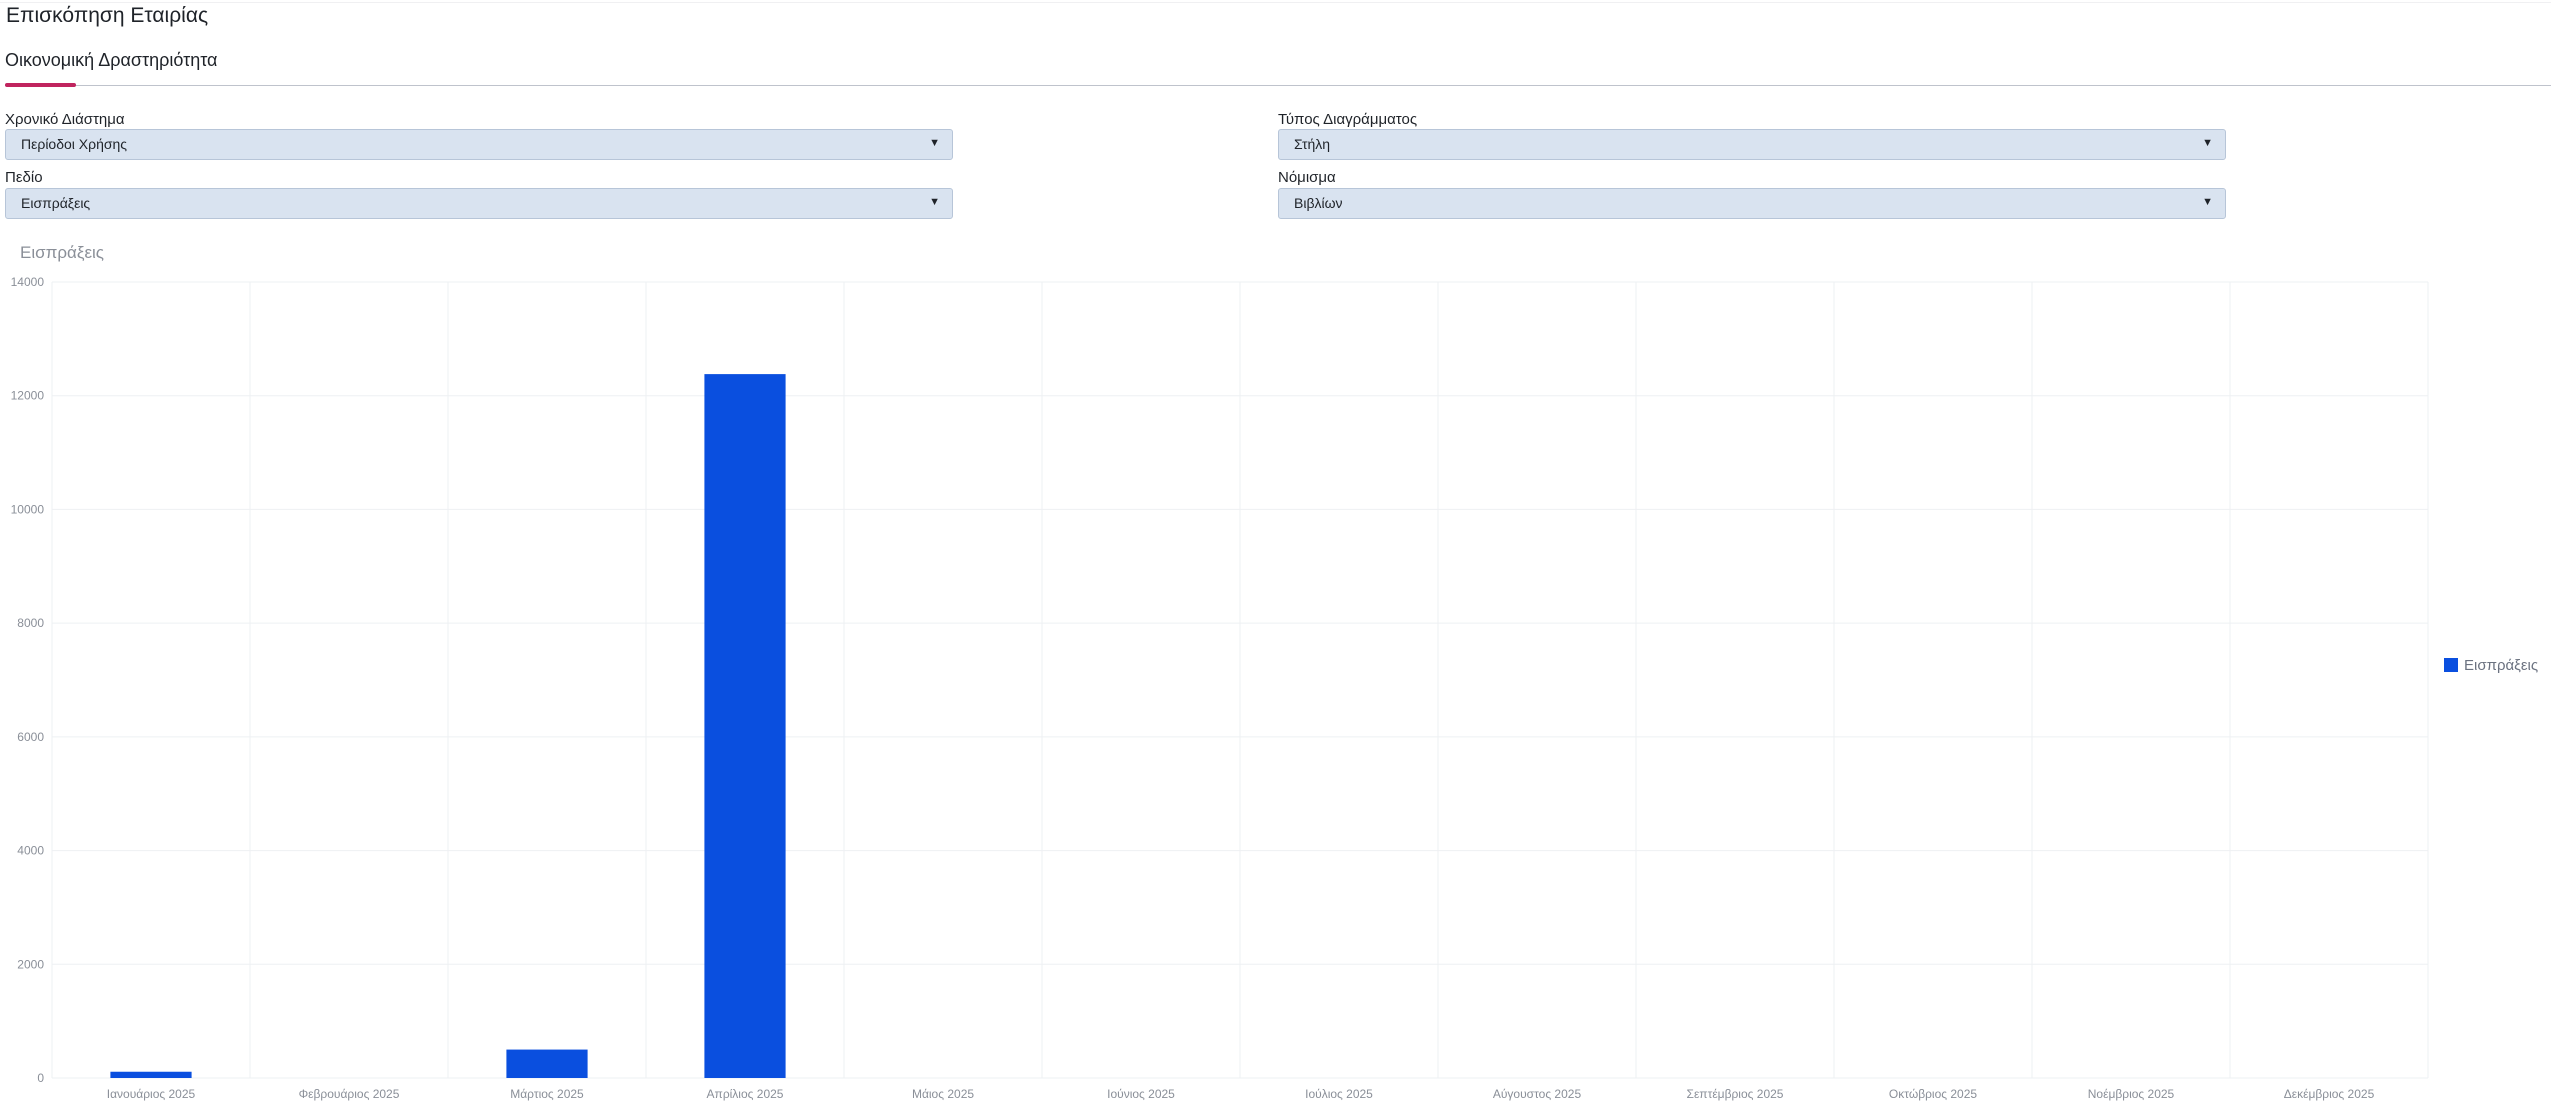 The width and height of the screenshot is (2551, 1101). I want to click on period-select-value: Περίοδοι Χρήσης, so click(74, 144).